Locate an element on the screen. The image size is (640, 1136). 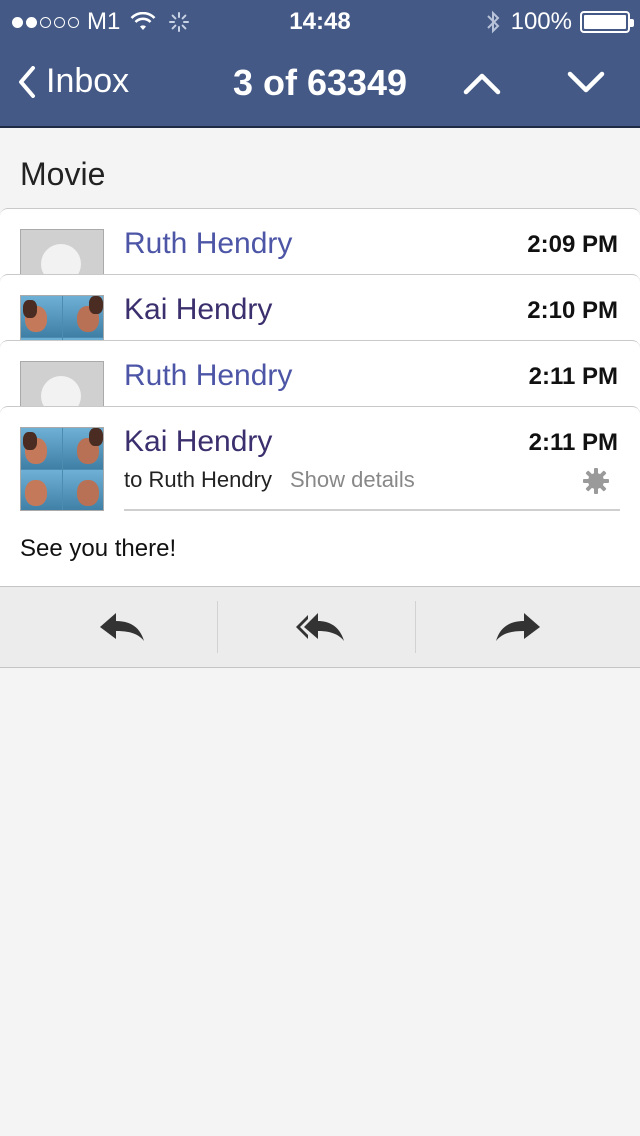
message-time: 2:10 PM is located at coordinates (572, 310).